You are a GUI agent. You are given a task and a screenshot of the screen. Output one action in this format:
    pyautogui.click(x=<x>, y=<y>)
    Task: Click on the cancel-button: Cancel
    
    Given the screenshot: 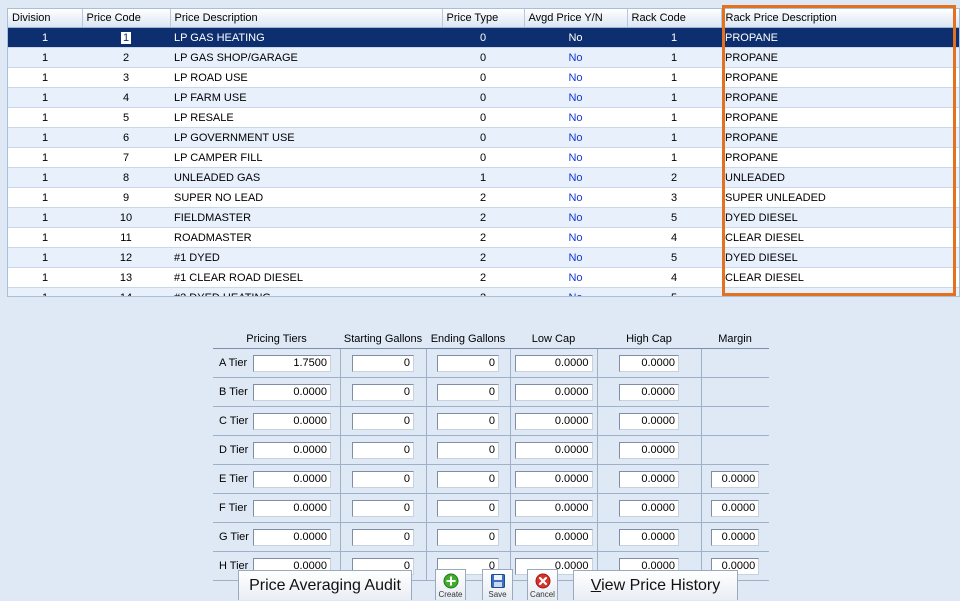 What is the action you would take?
    pyautogui.click(x=542, y=584)
    